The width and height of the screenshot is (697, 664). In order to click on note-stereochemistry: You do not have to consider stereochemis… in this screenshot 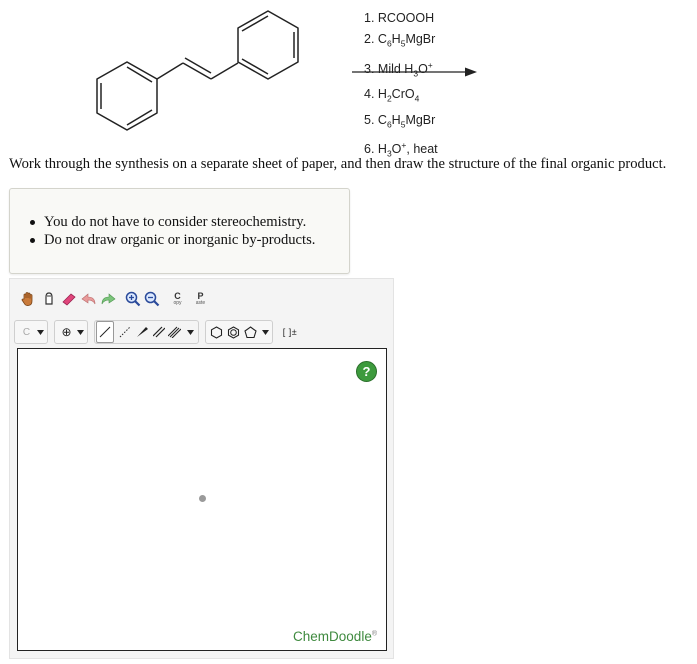, I will do `click(172, 222)`.